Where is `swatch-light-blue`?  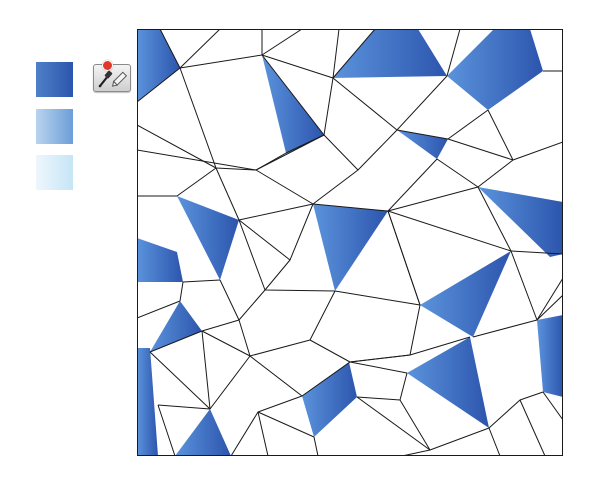
swatch-light-blue is located at coordinates (54, 172).